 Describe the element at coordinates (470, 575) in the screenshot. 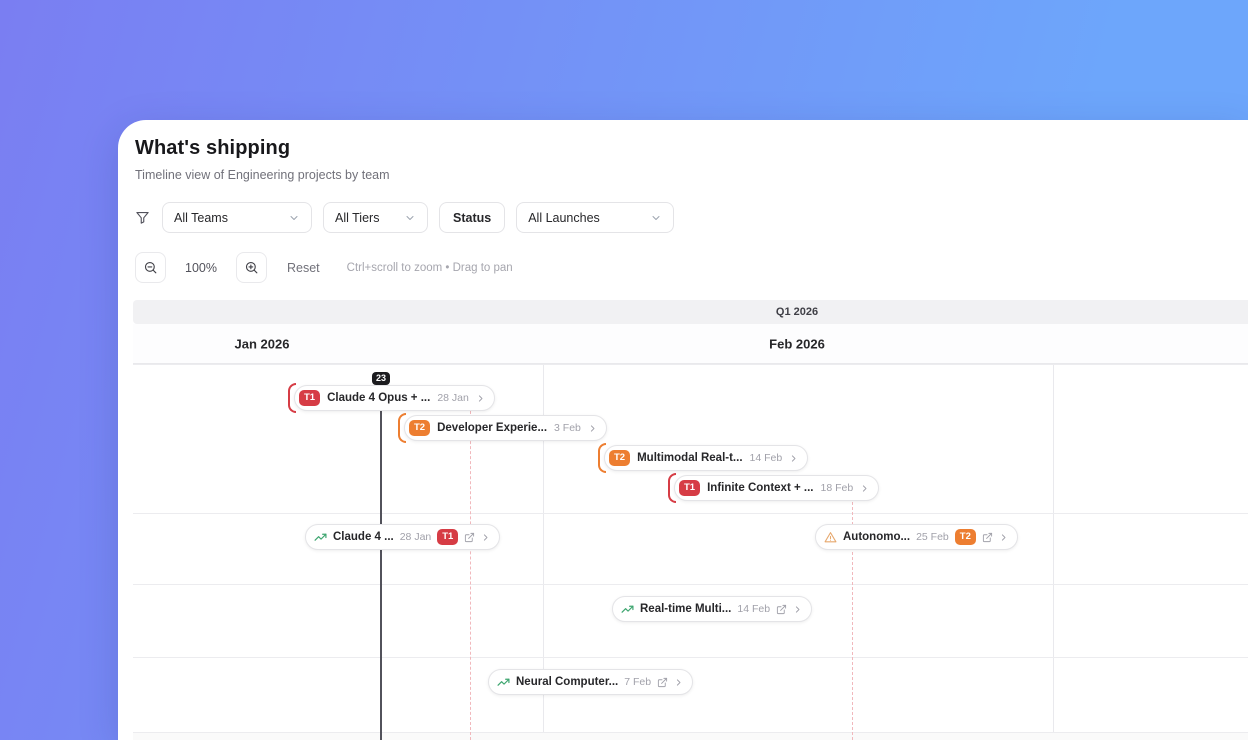

I see `milestone-dashed-line` at that location.